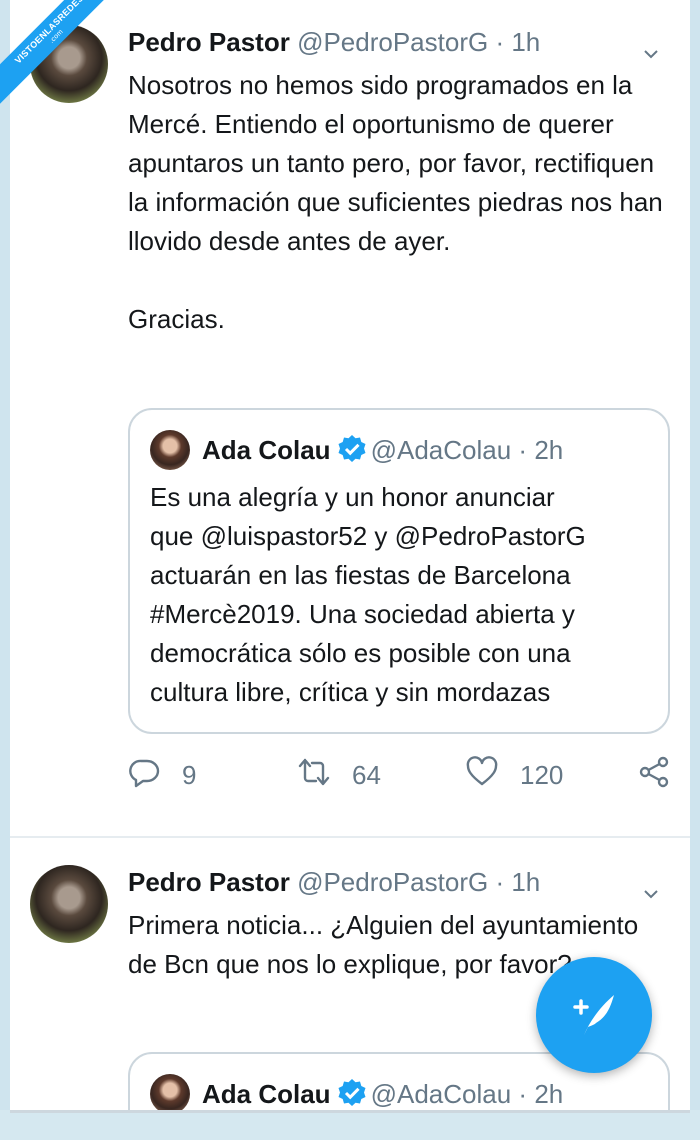 The height and width of the screenshot is (1140, 700). Describe the element at coordinates (176, 319) in the screenshot. I see `tweet-paragraph: Gracias.` at that location.